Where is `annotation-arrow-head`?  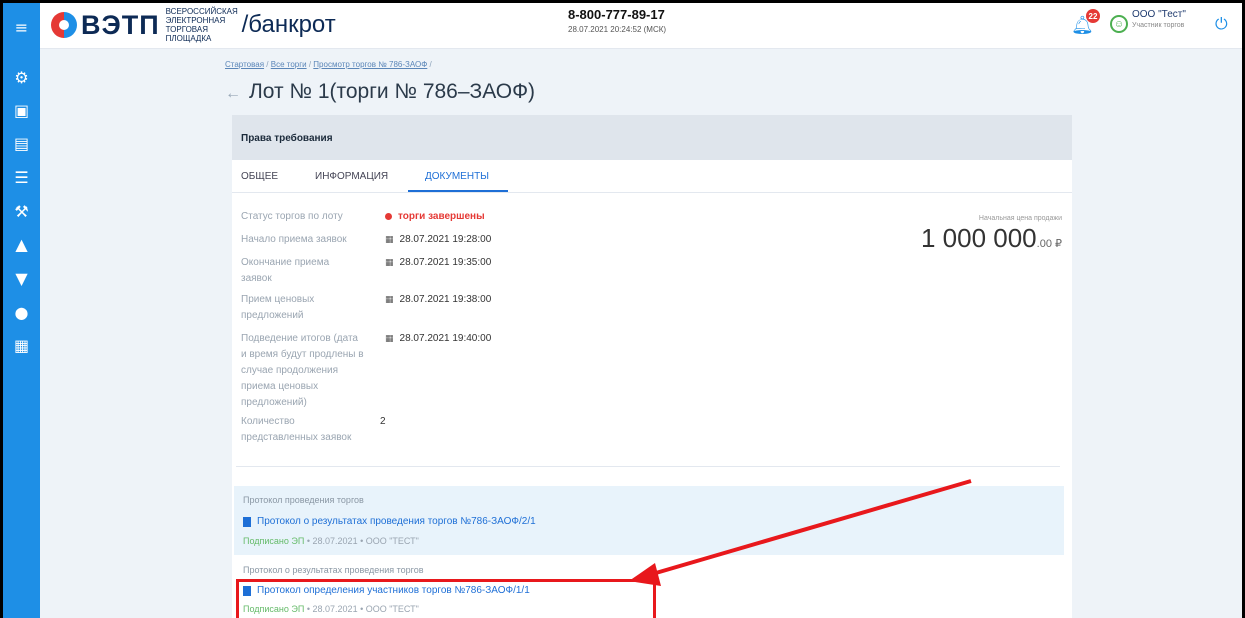 annotation-arrow-head is located at coordinates (645, 574).